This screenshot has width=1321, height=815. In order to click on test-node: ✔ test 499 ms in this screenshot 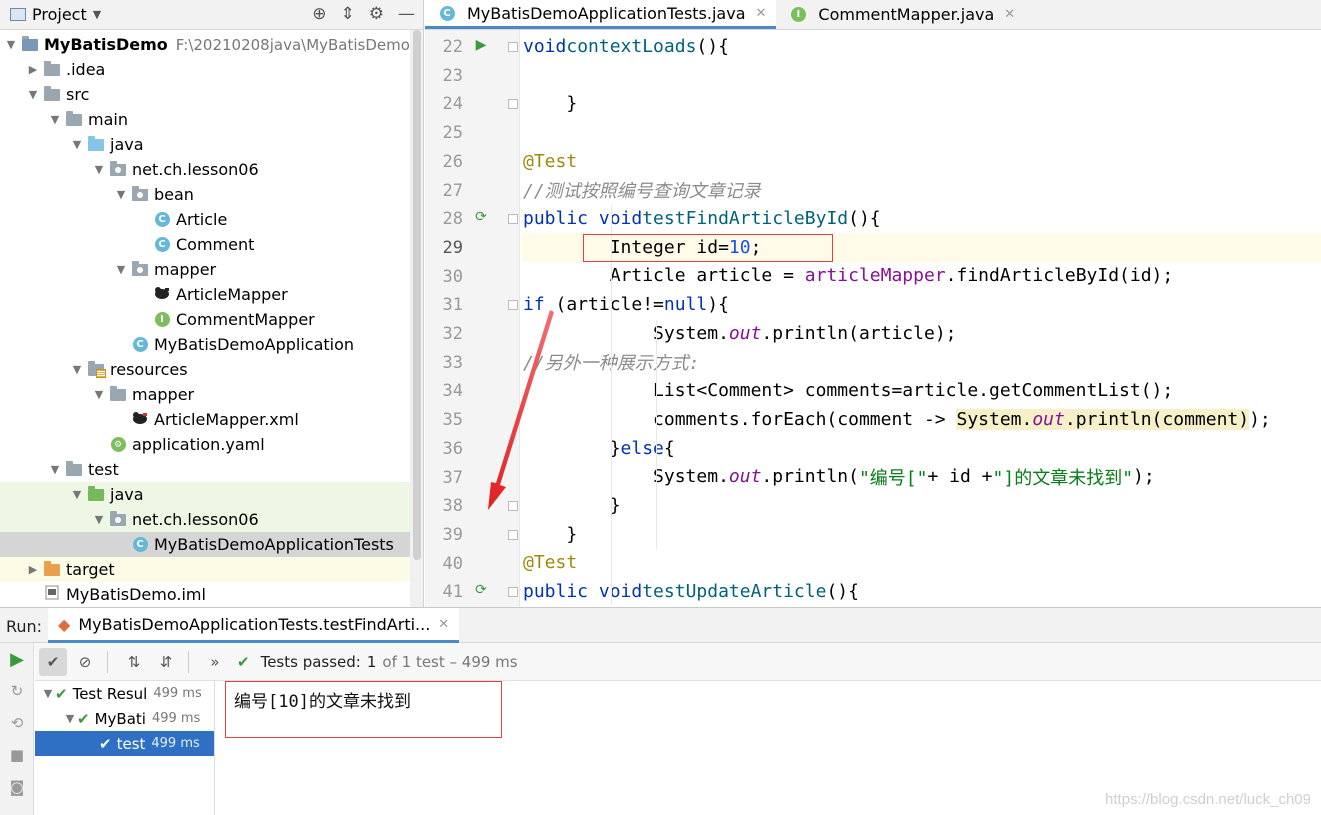, I will do `click(124, 743)`.